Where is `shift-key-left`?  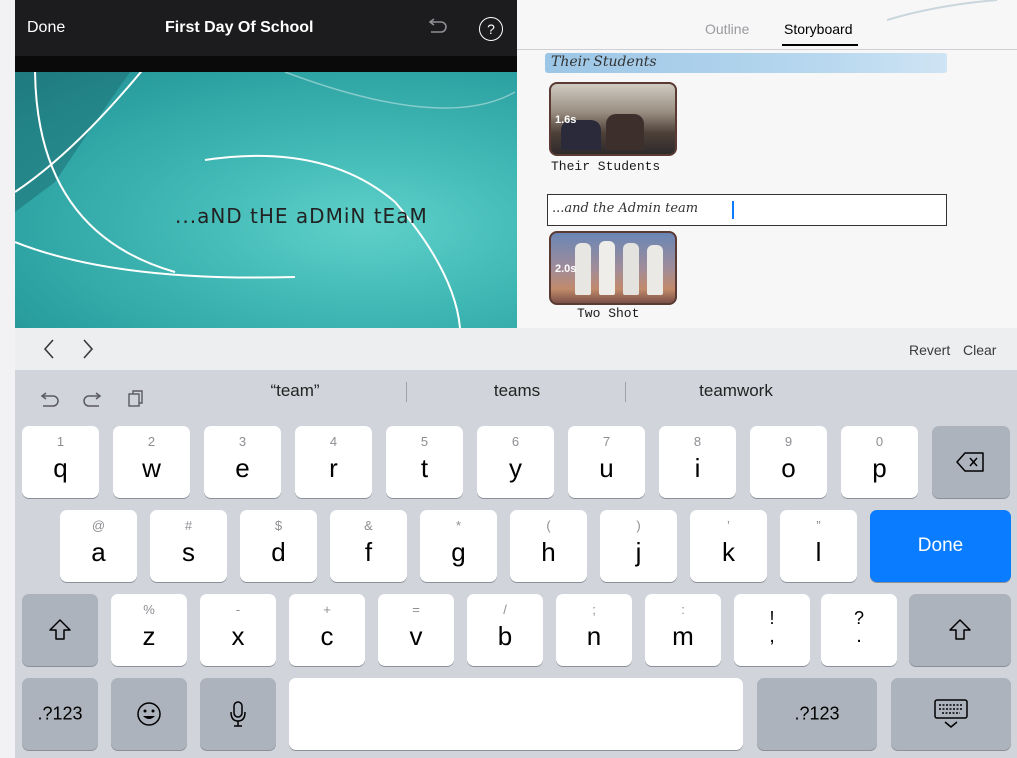 shift-key-left is located at coordinates (60, 630).